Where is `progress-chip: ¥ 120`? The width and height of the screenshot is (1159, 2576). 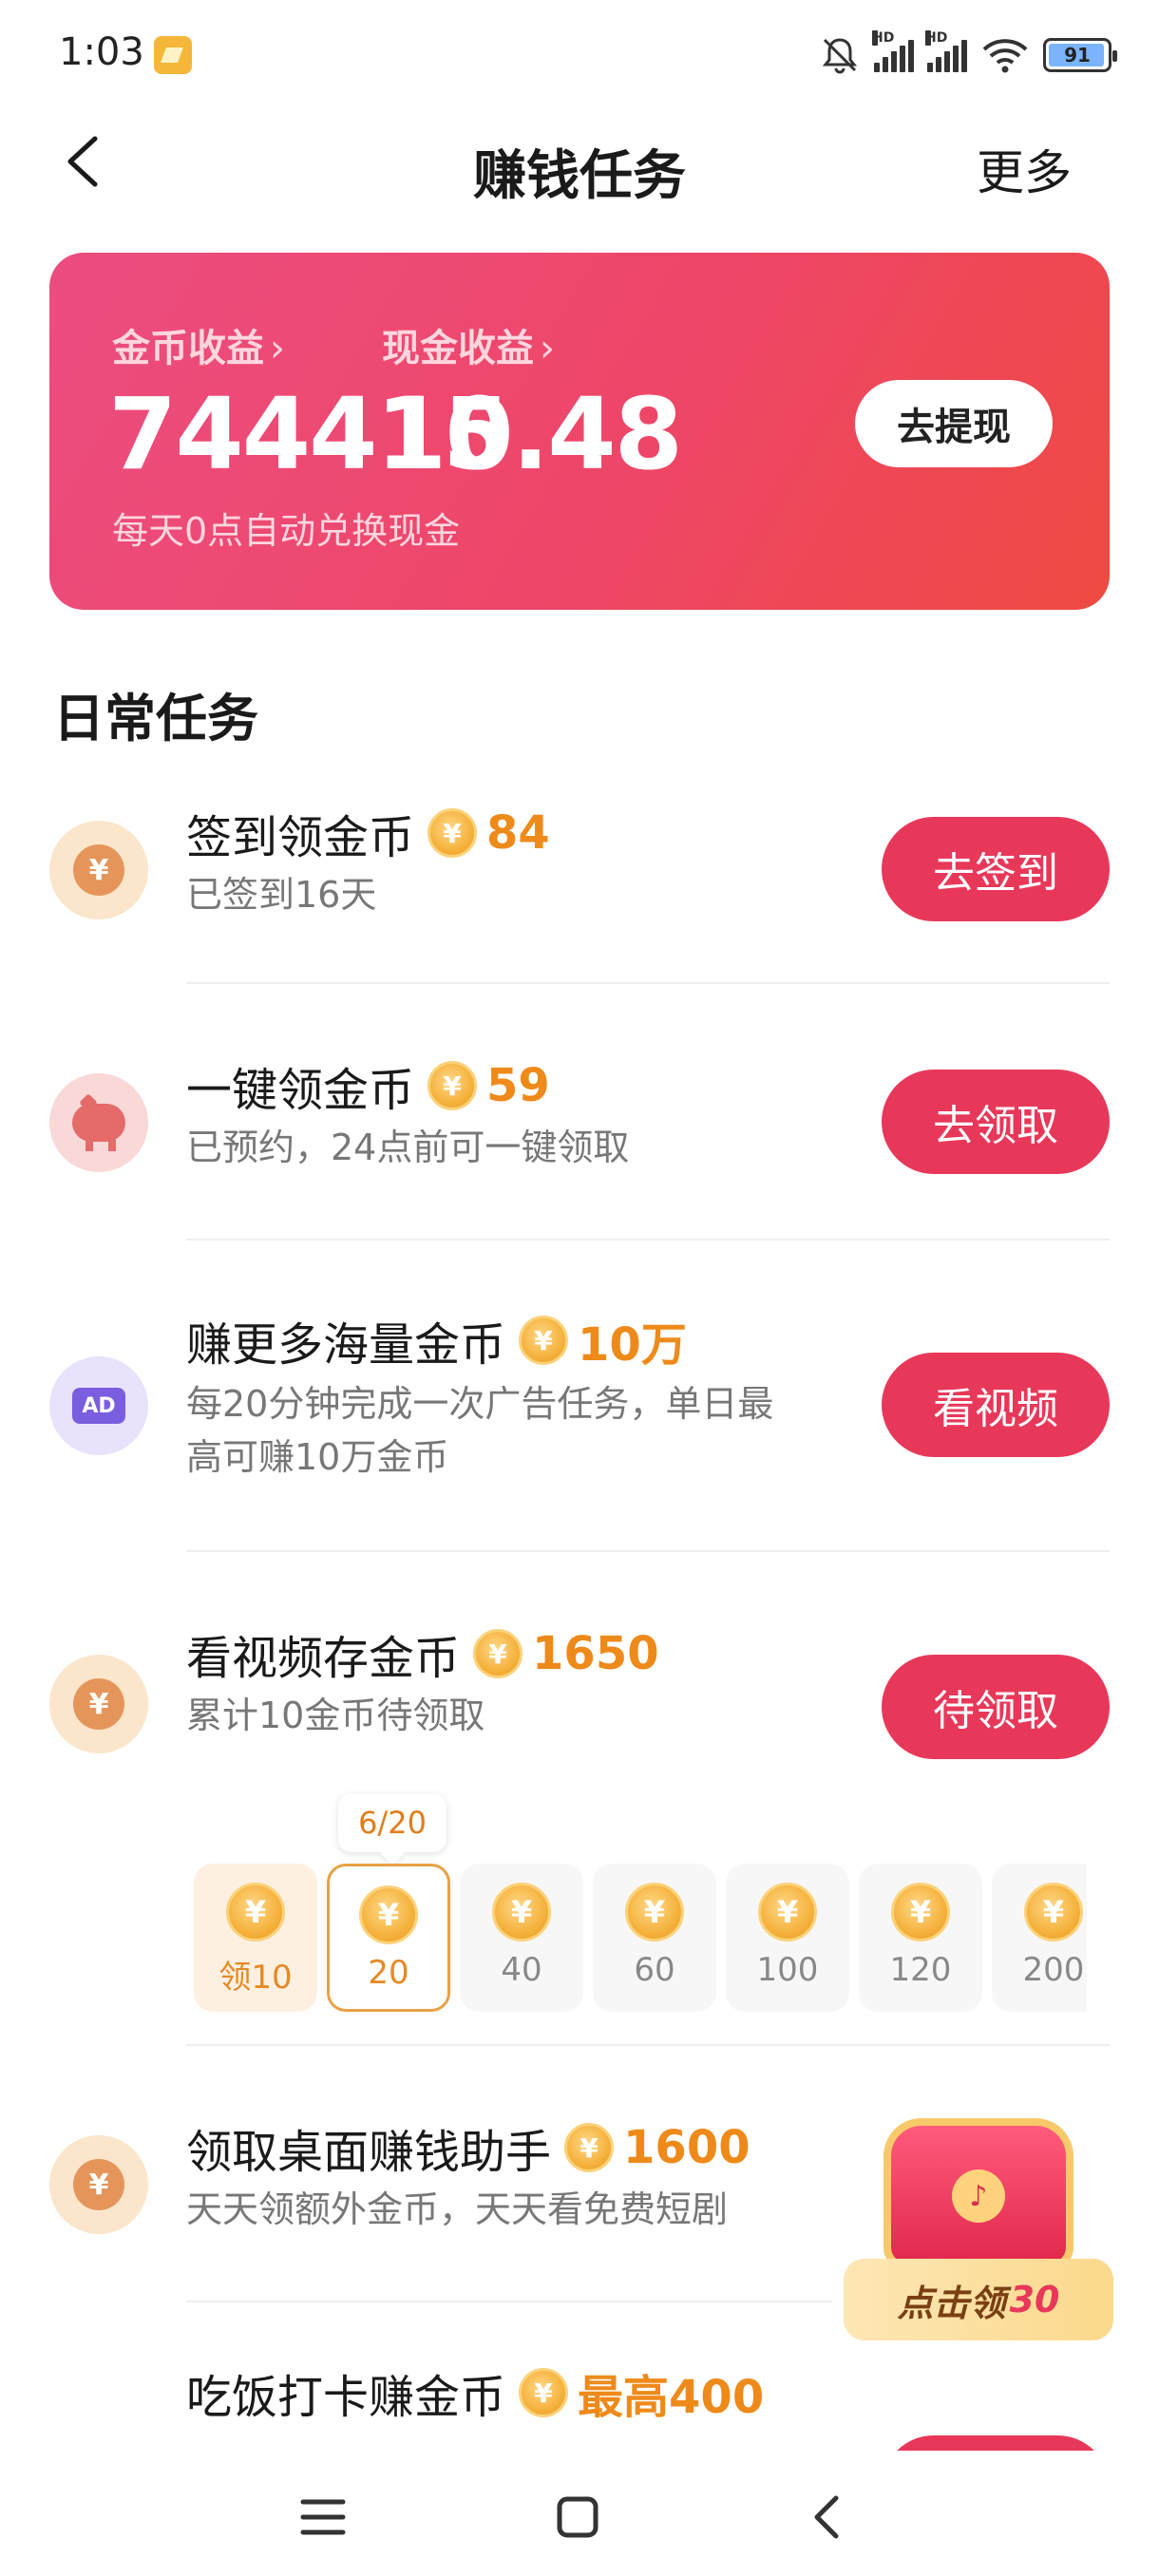
progress-chip: ¥ 120 is located at coordinates (920, 1938).